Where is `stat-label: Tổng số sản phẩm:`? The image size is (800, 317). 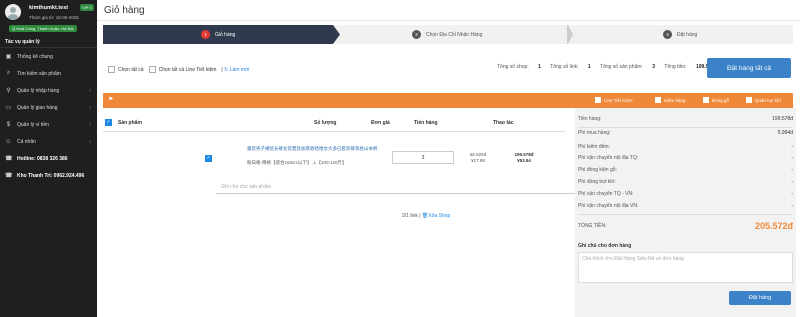
stat-label: Tổng số sản phẩm: is located at coordinates (621, 67).